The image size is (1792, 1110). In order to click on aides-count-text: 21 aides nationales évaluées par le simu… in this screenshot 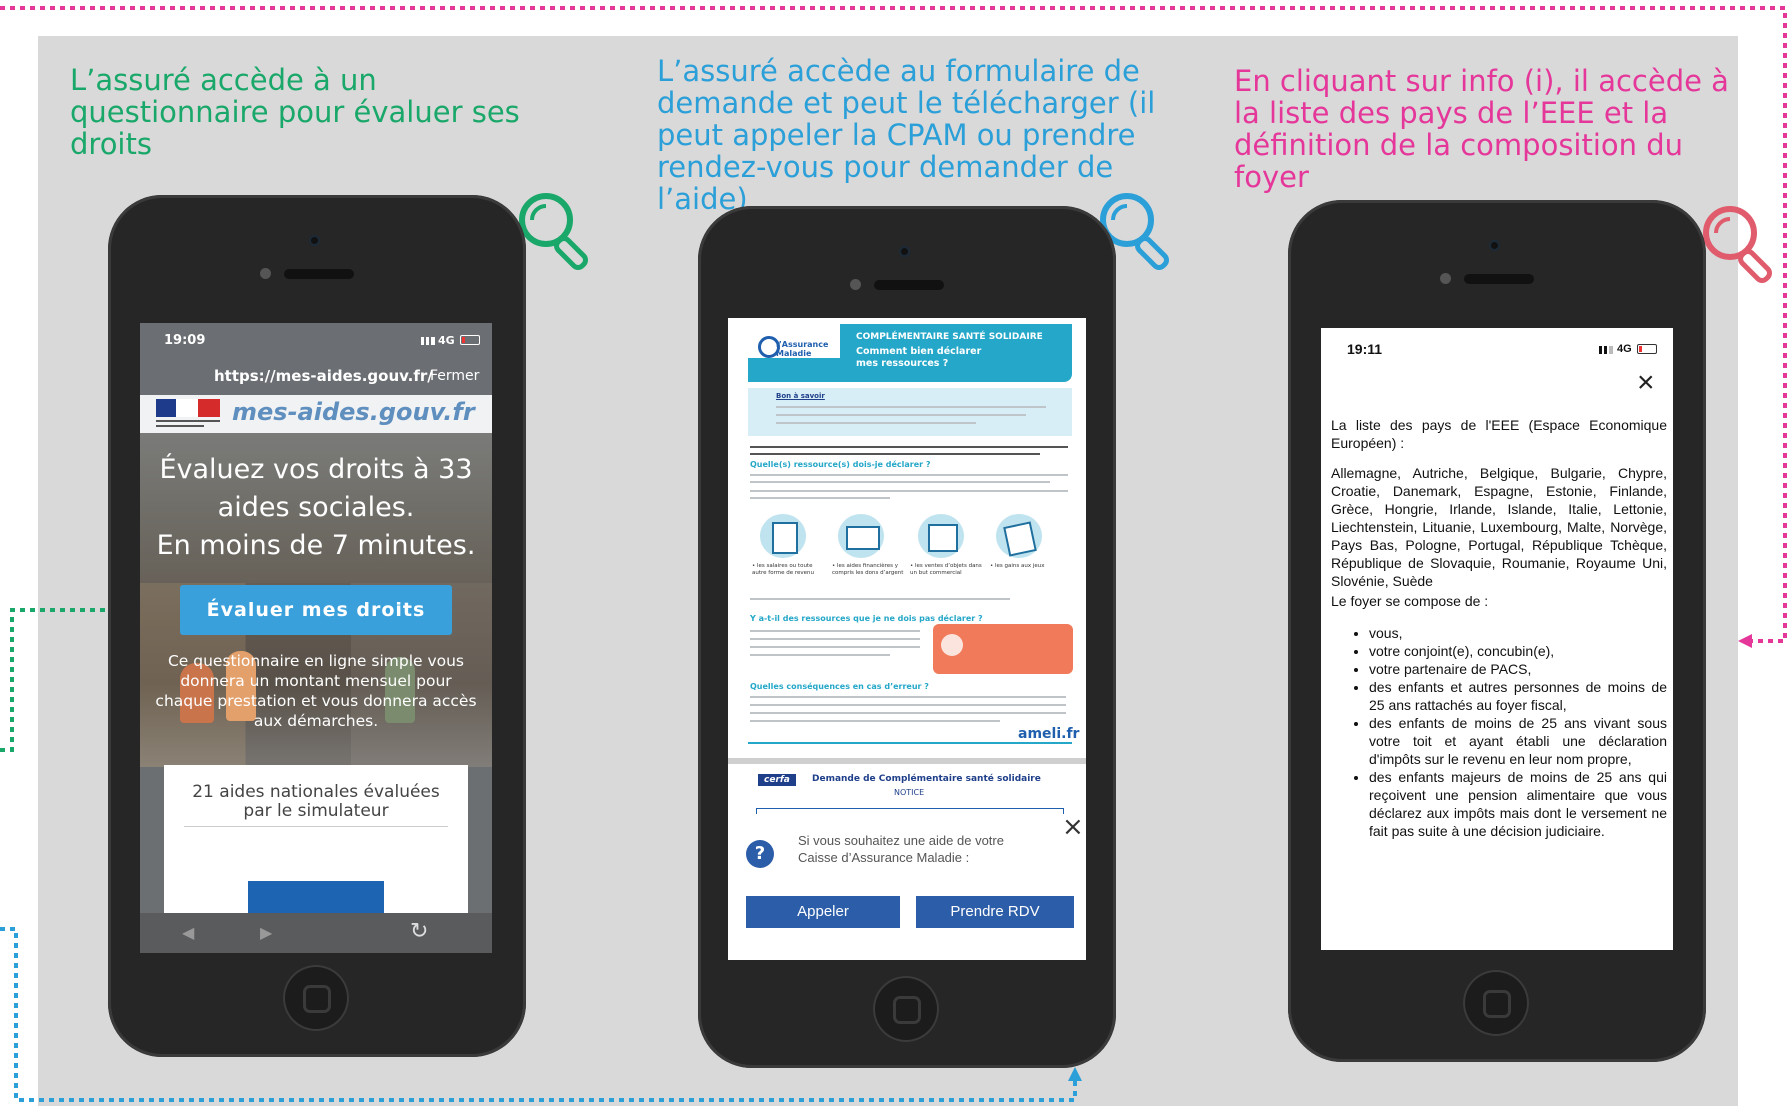, I will do `click(316, 801)`.